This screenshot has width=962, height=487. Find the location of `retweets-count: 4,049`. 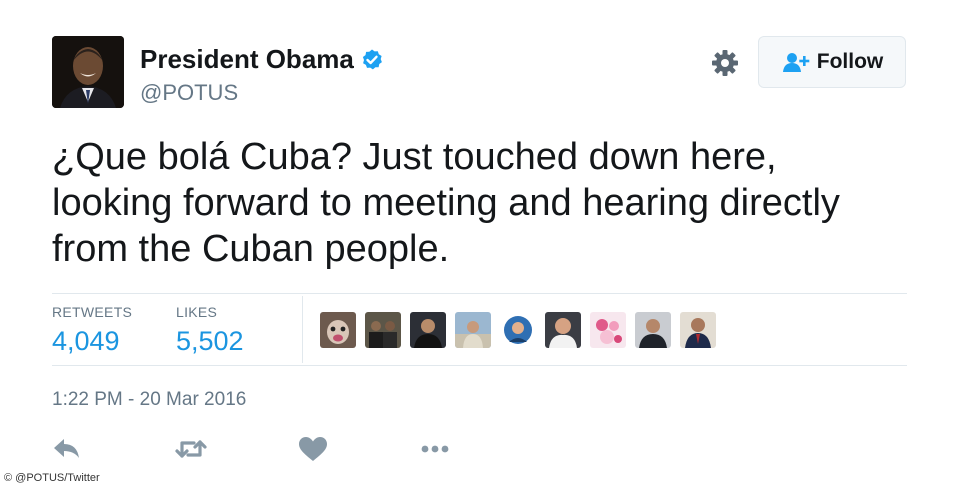

retweets-count: 4,049 is located at coordinates (86, 341).